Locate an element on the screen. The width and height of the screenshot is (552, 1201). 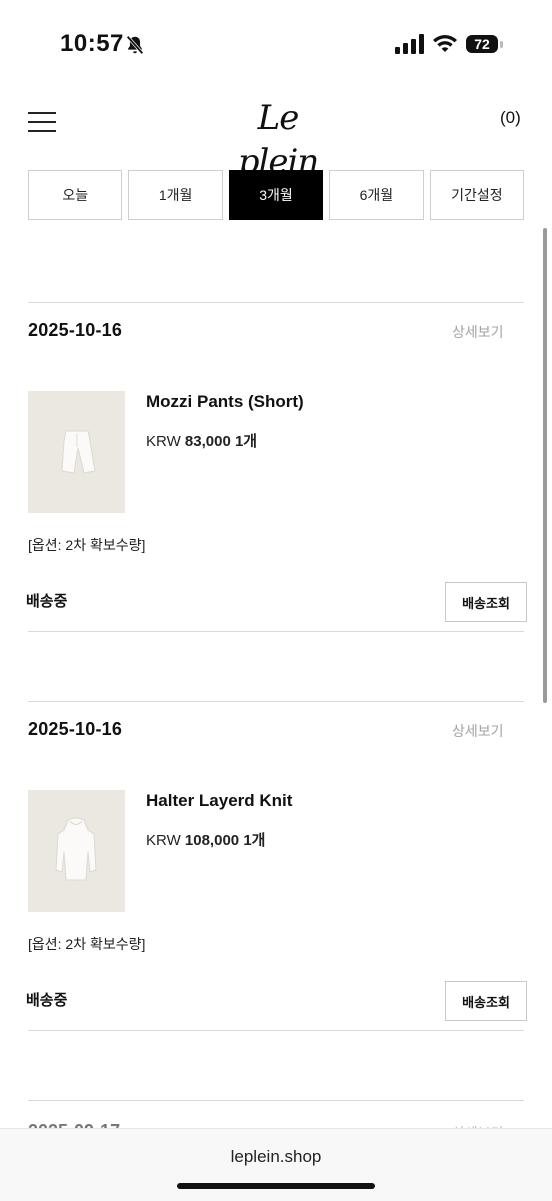
site-header: Le plein (0) is located at coordinates (276, 136).